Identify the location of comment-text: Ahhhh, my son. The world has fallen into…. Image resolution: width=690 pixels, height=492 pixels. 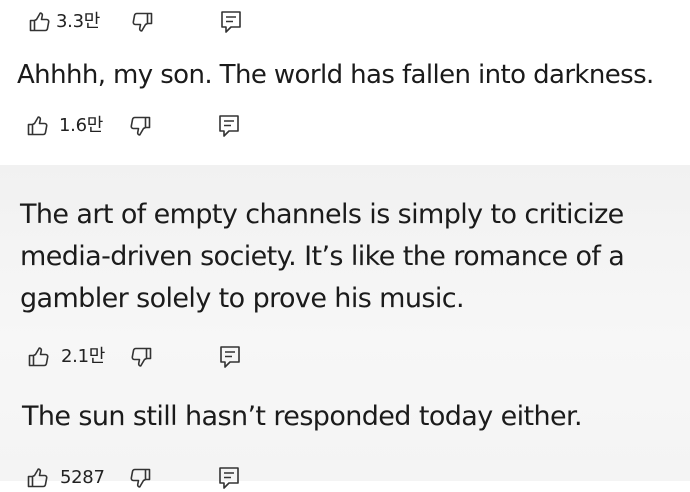
(335, 75).